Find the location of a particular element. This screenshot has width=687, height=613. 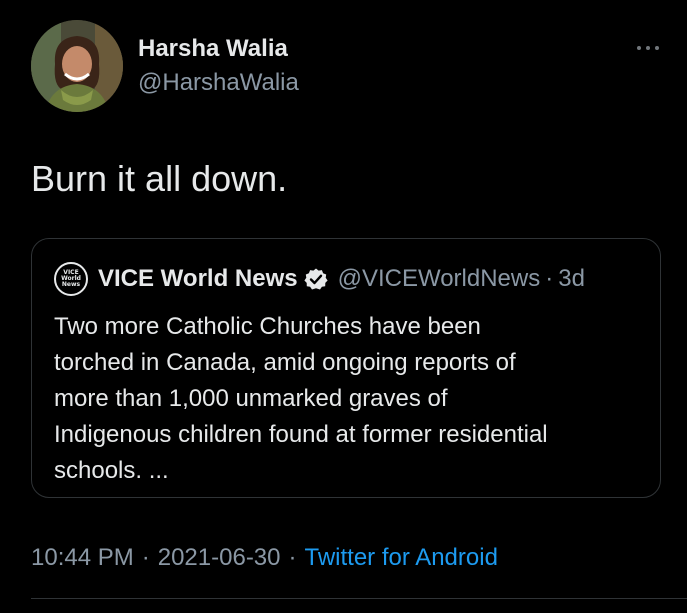

more-options-button is located at coordinates (648, 48).